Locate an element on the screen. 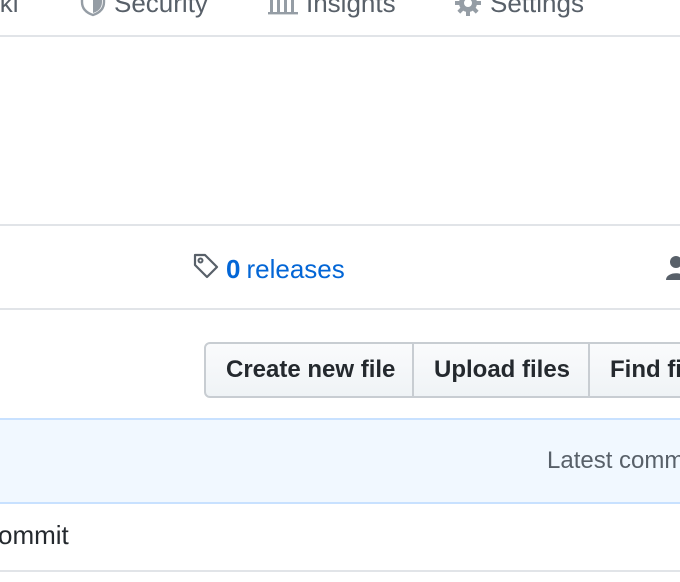 The width and height of the screenshot is (680, 582). repo-nav: iki Security Insights is located at coordinates (340, 18).